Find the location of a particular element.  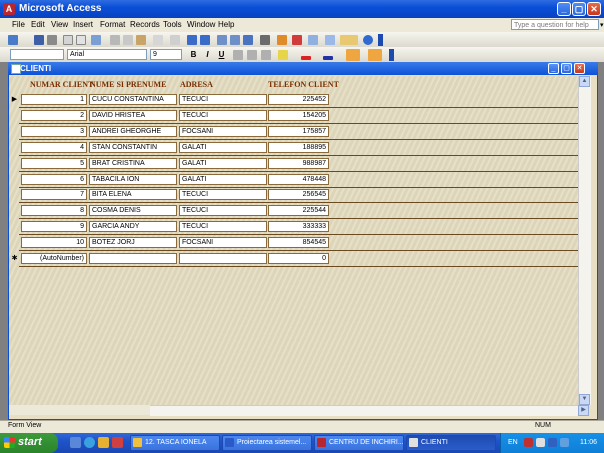

copy-icon is located at coordinates (128, 40).